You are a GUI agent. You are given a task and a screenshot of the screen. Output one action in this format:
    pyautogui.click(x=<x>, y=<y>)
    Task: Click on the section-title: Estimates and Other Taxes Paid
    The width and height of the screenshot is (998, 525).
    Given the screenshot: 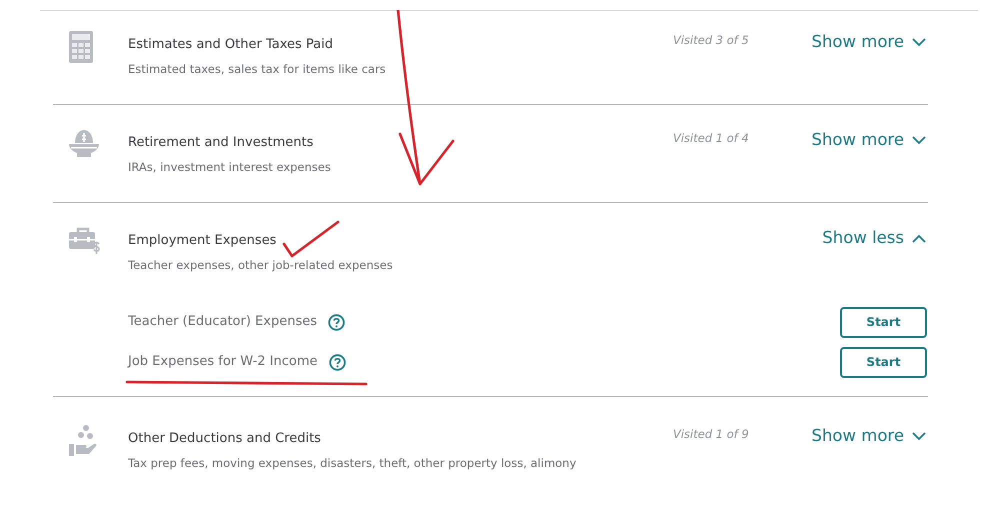 What is the action you would take?
    pyautogui.click(x=230, y=45)
    